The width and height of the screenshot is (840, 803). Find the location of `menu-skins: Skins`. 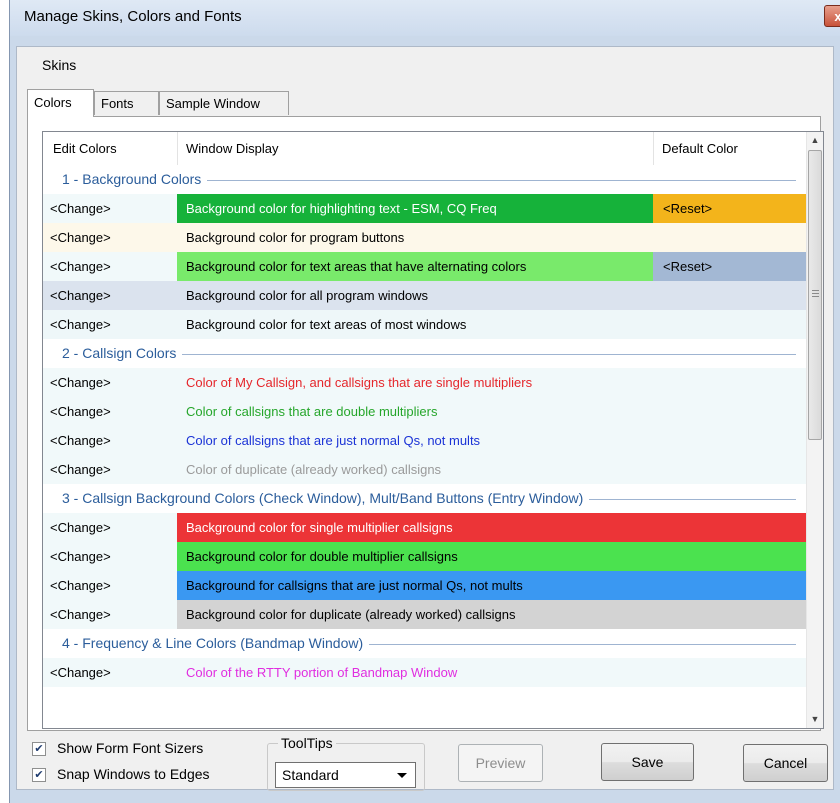

menu-skins: Skins is located at coordinates (59, 65).